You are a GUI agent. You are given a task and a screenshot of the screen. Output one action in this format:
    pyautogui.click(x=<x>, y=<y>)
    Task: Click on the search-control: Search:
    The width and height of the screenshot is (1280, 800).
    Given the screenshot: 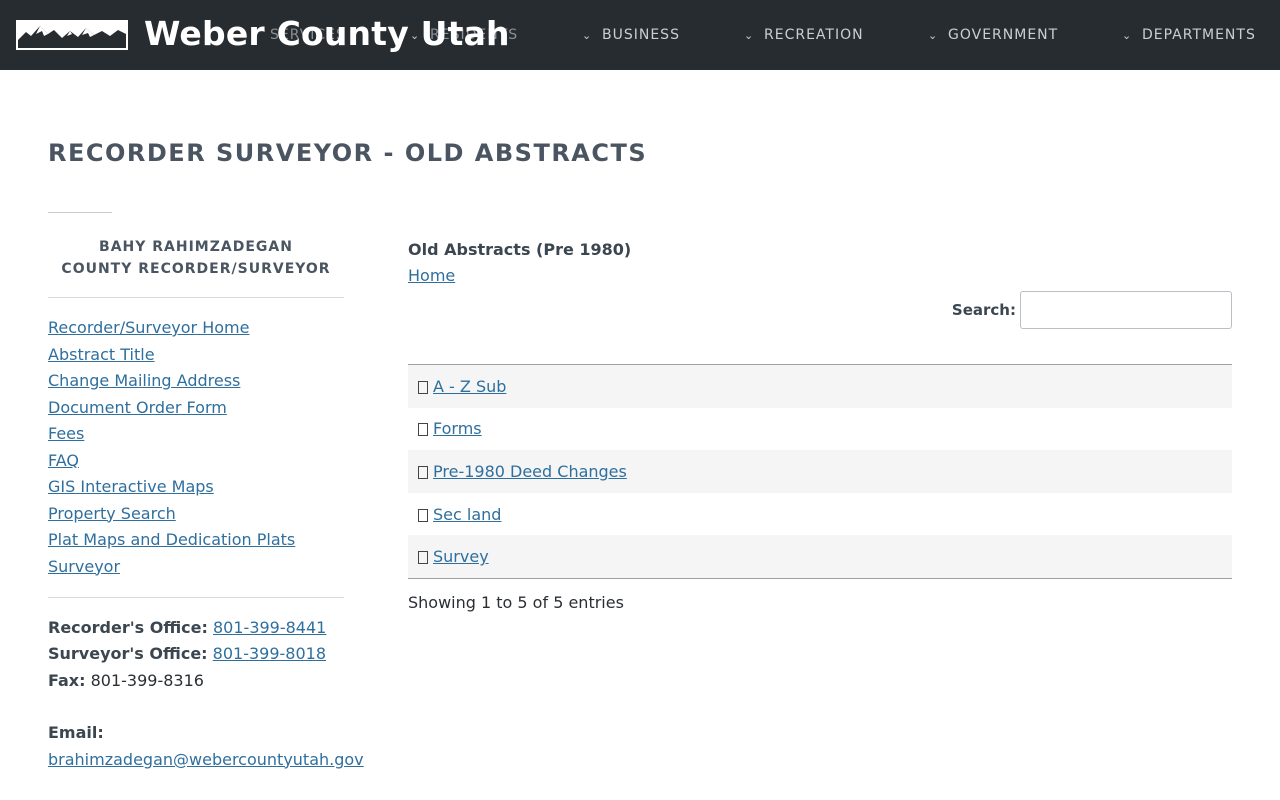 What is the action you would take?
    pyautogui.click(x=1092, y=310)
    